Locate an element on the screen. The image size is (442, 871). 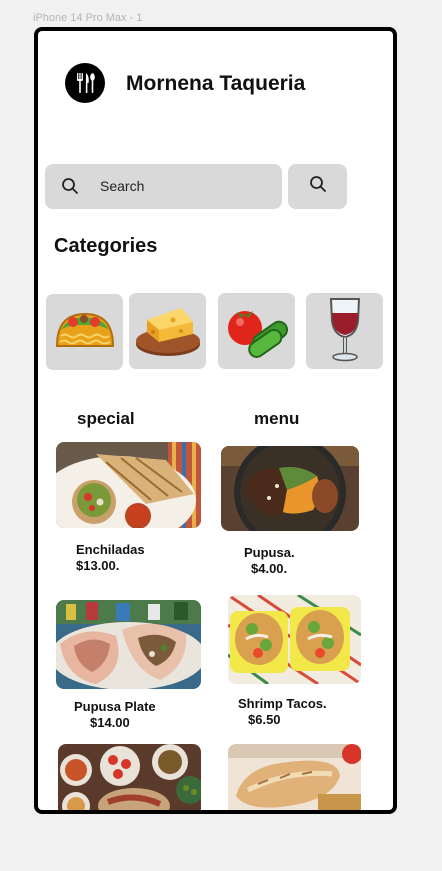
search-input is located at coordinates (185, 186).